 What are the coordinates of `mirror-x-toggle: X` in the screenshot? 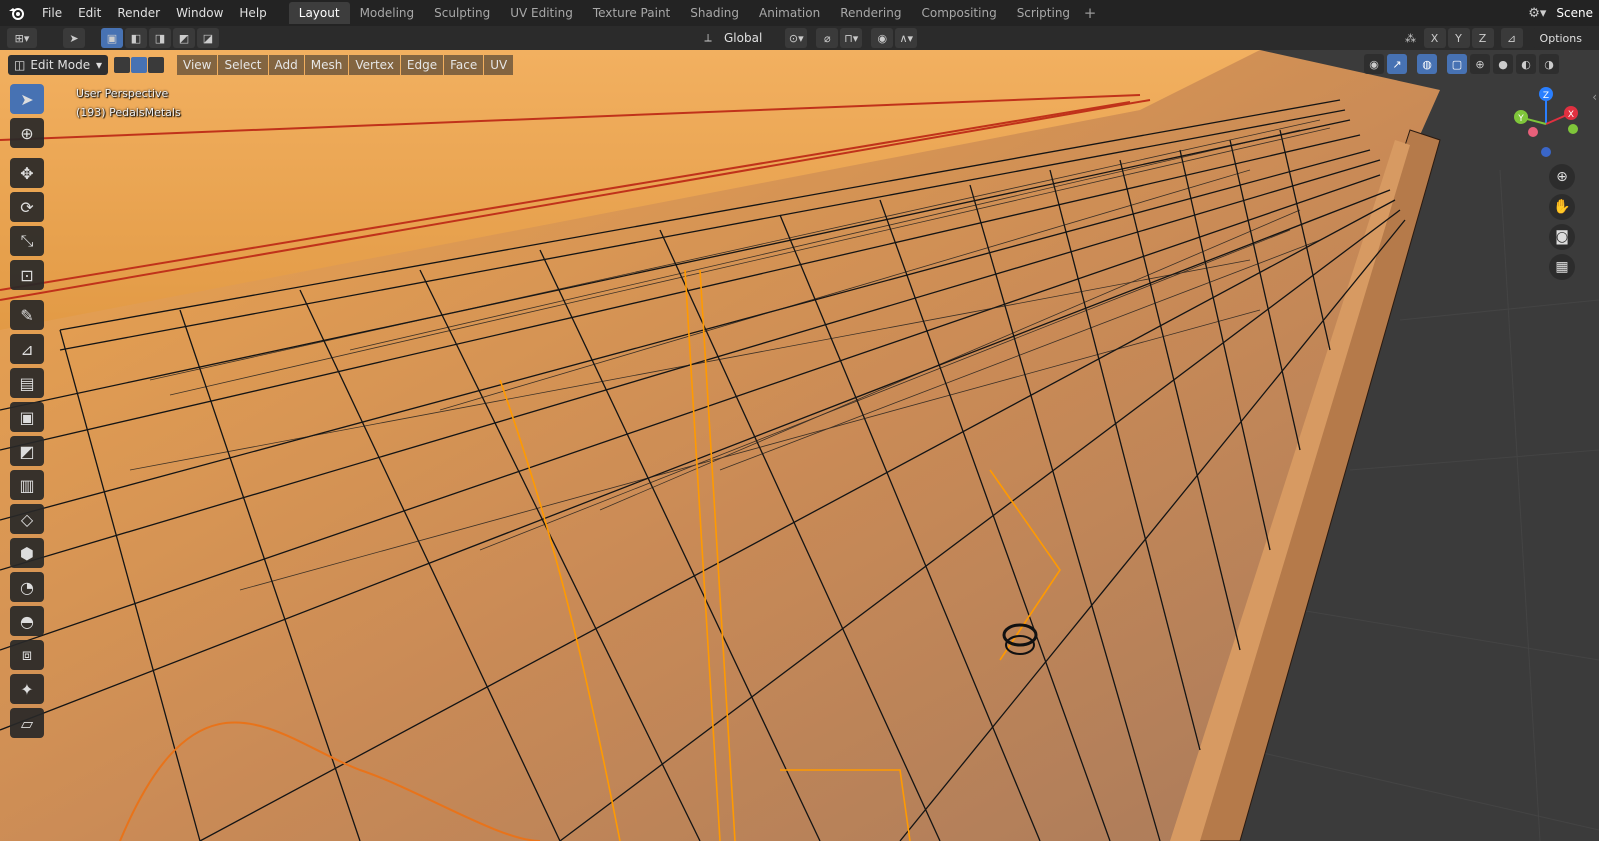 It's located at (1434, 38).